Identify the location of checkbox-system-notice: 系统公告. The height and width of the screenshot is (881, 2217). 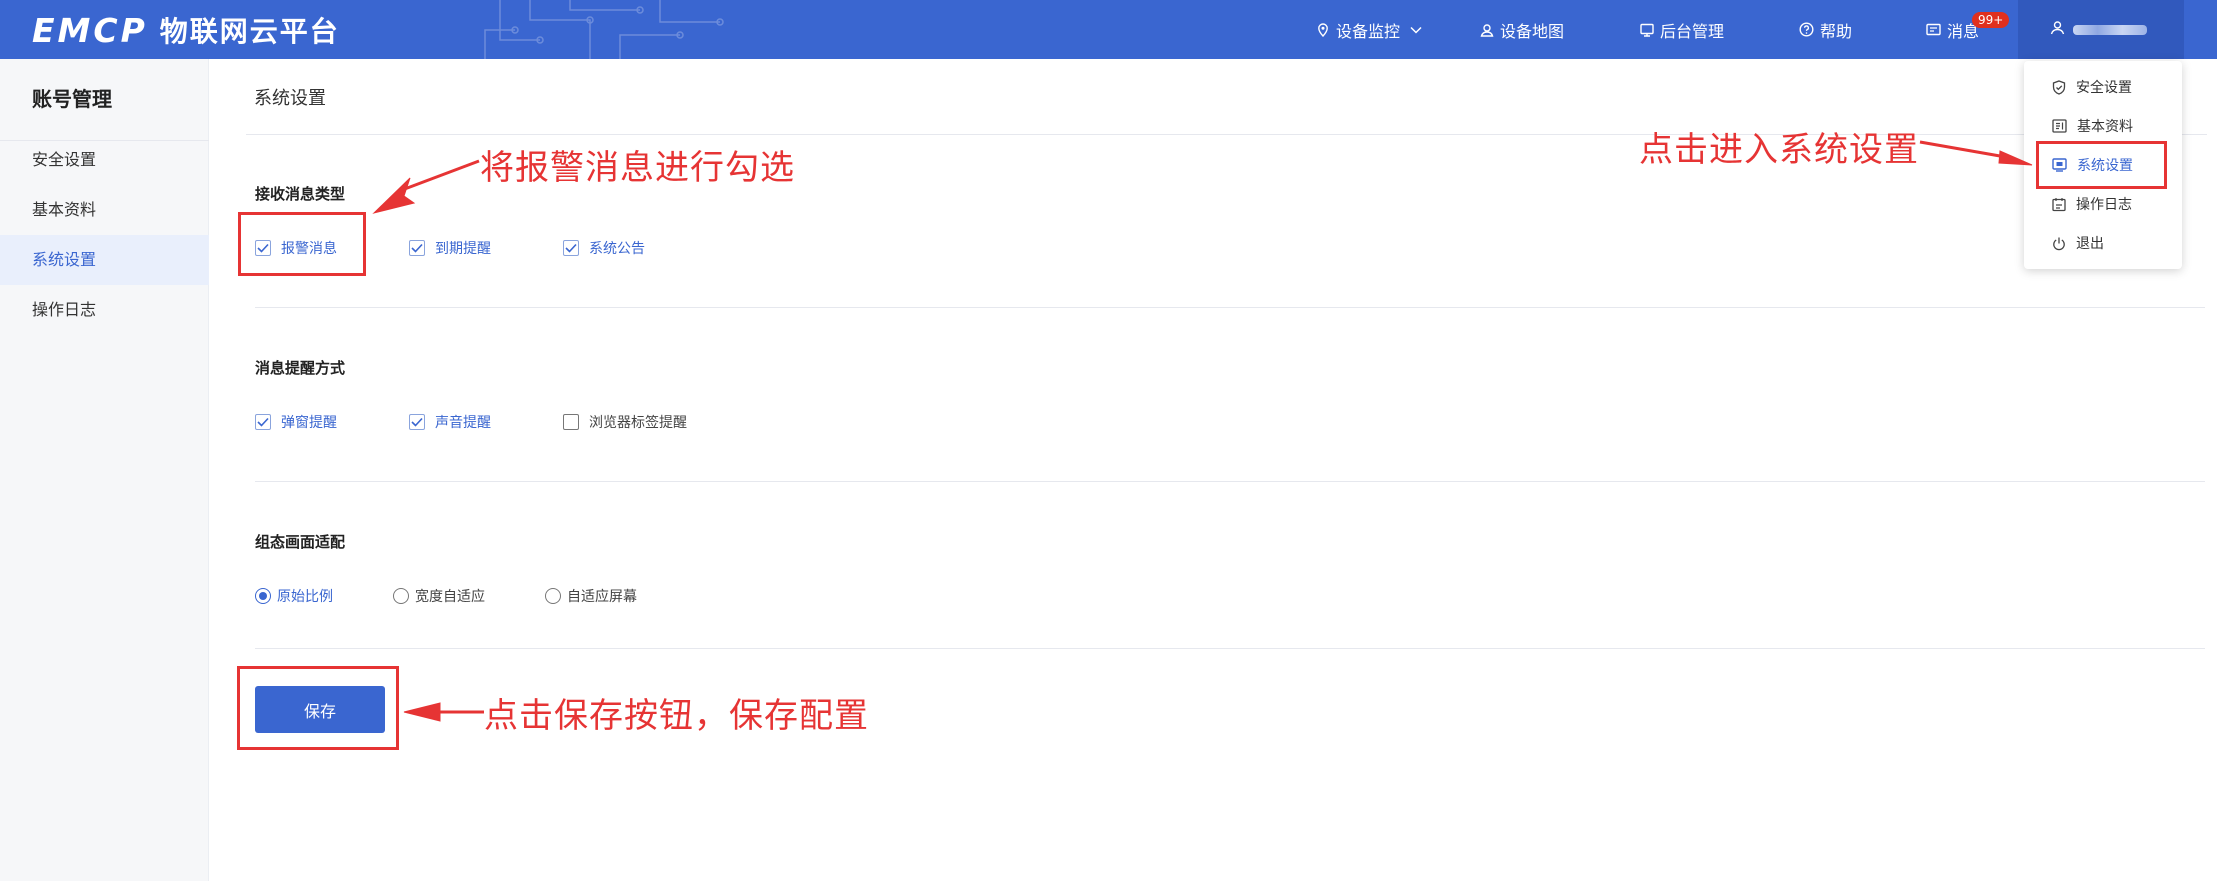
(604, 248).